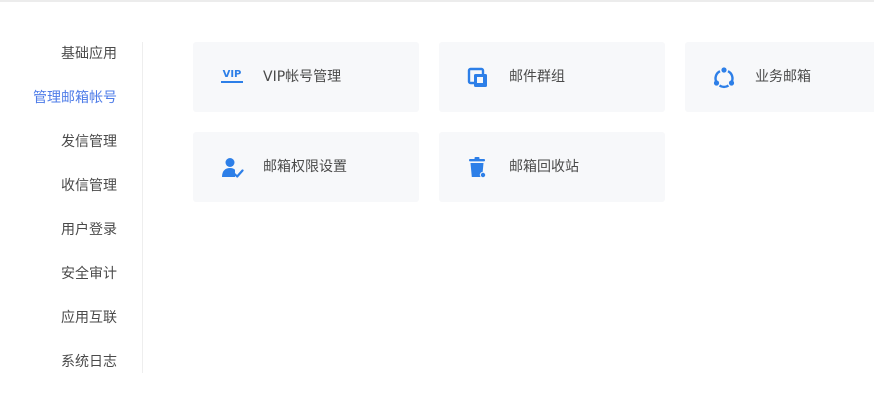 This screenshot has width=874, height=400. I want to click on mailbox-permission-card: 邮箱权限设置, so click(306, 167).